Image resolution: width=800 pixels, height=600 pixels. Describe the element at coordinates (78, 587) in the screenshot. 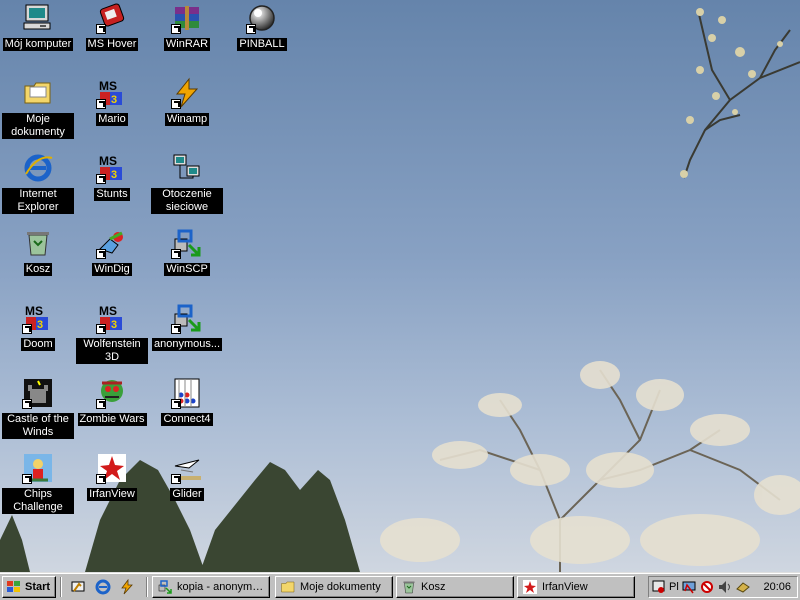

I see `show-desktop-icon` at that location.